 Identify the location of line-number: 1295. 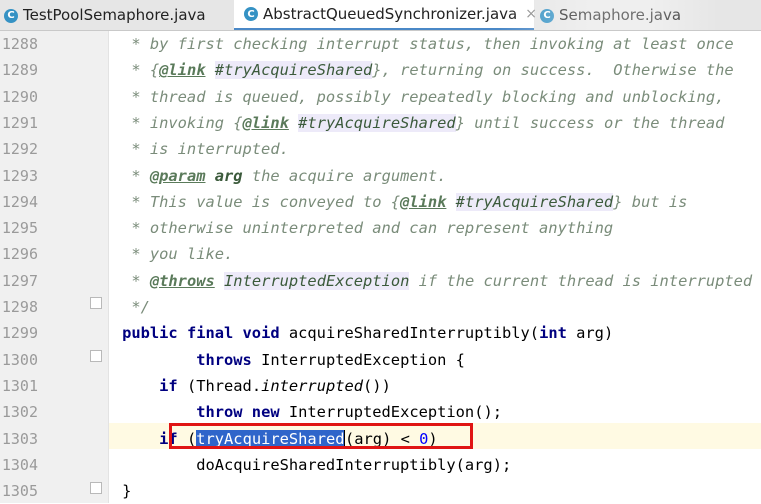
(19, 228).